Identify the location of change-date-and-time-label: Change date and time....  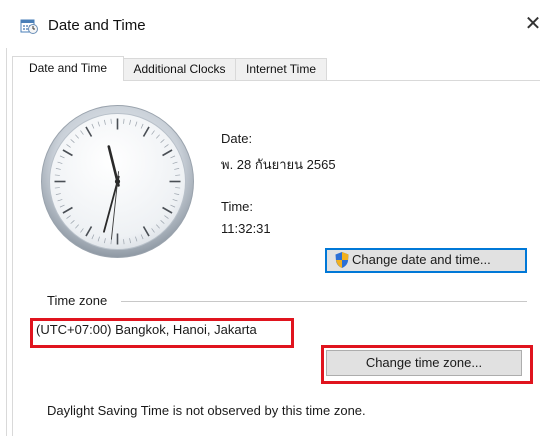
(421, 259).